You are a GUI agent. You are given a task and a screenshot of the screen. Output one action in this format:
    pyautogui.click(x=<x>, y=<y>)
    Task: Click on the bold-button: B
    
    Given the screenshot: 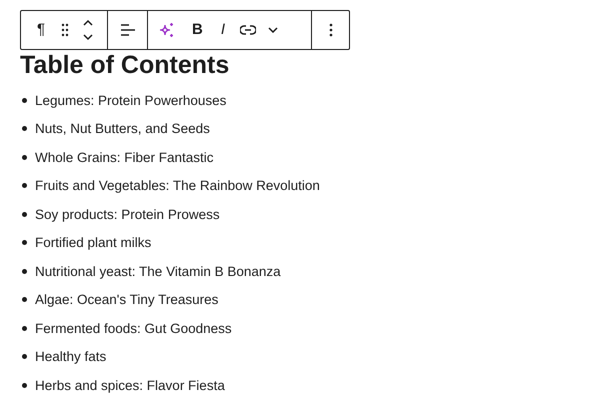 What is the action you would take?
    pyautogui.click(x=197, y=30)
    